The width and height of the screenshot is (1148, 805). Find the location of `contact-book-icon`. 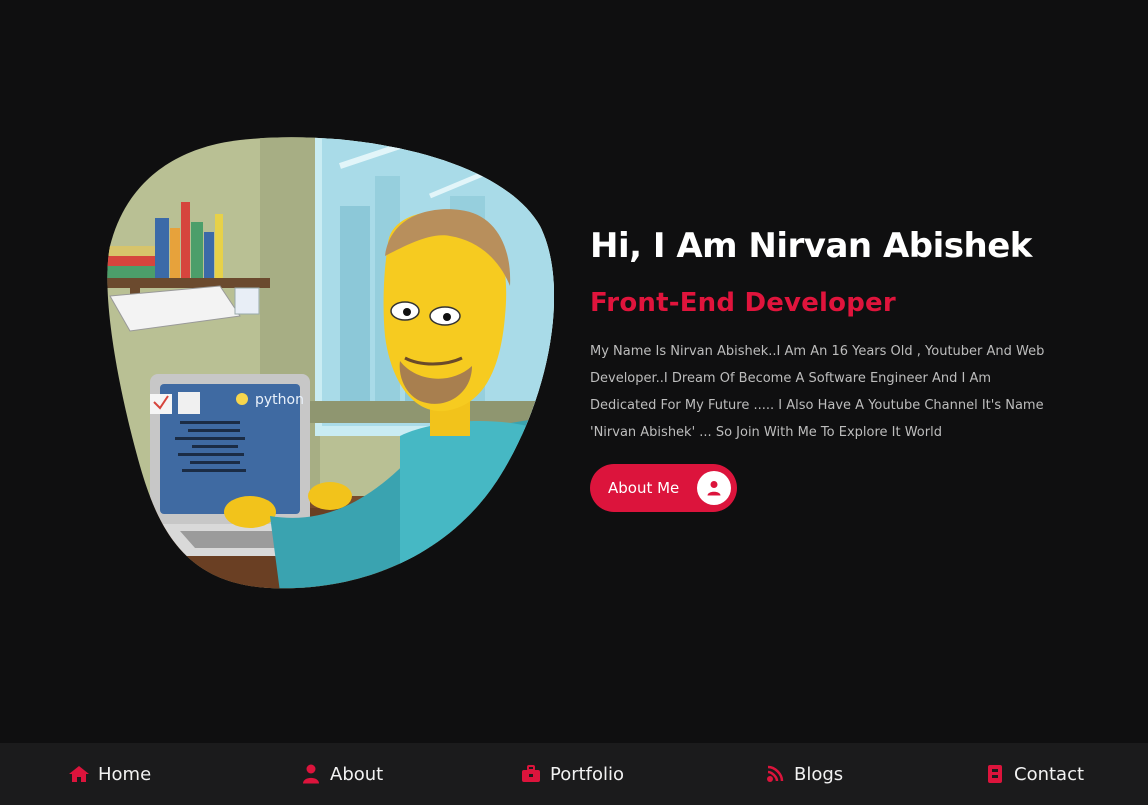

contact-book-icon is located at coordinates (995, 774).